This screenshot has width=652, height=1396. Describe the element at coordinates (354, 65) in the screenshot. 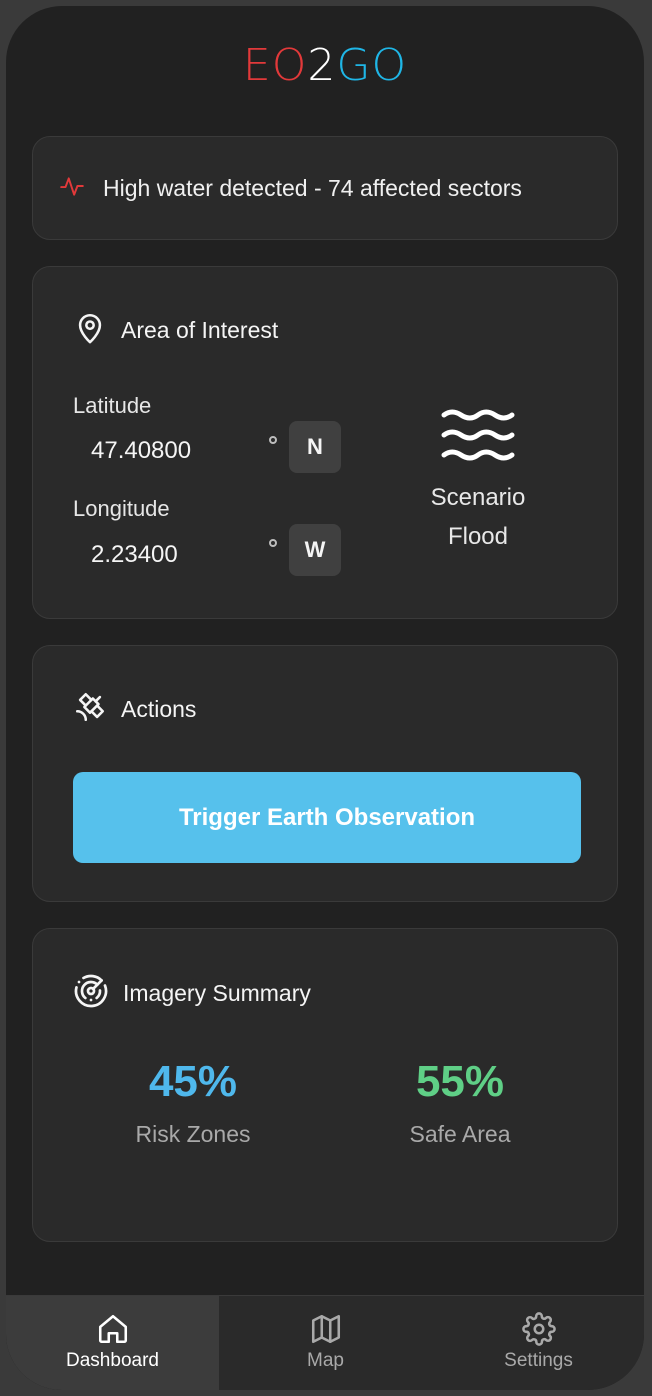

I see `logo-letter: G` at that location.